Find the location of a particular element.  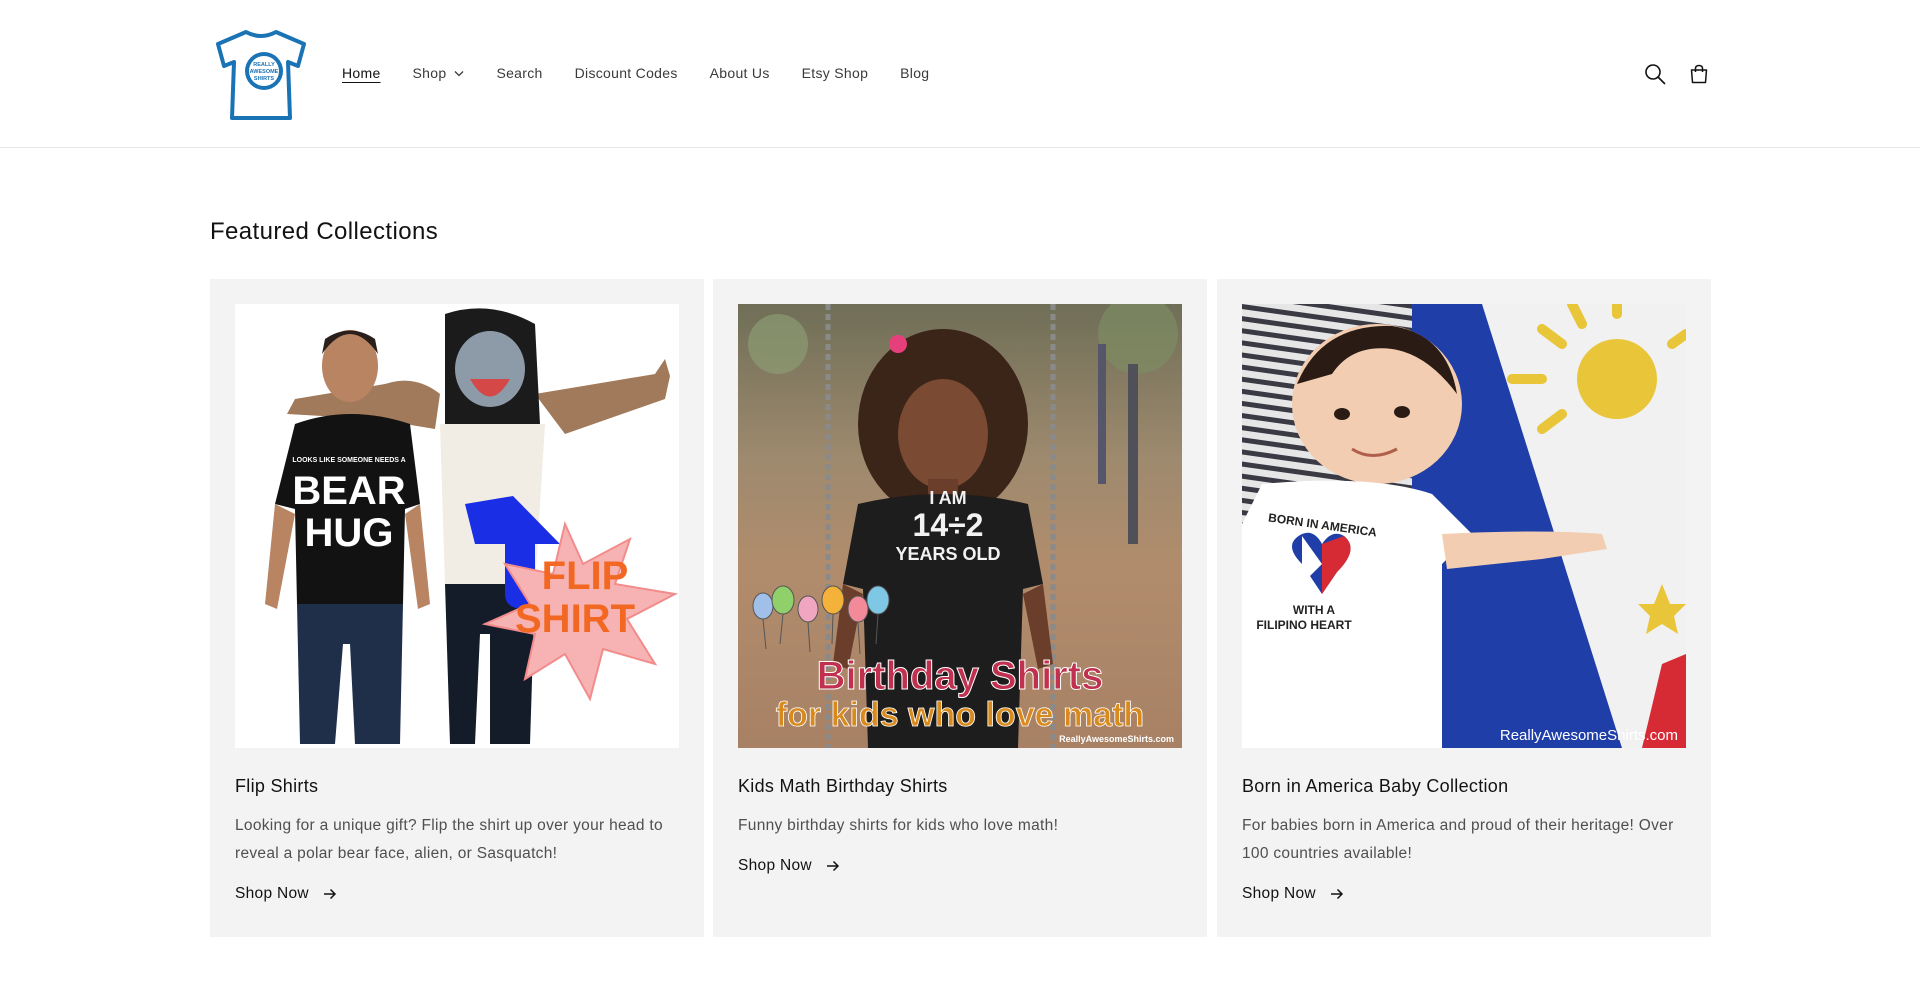

flip-burst-line-2: SHIRT is located at coordinates (575, 619).